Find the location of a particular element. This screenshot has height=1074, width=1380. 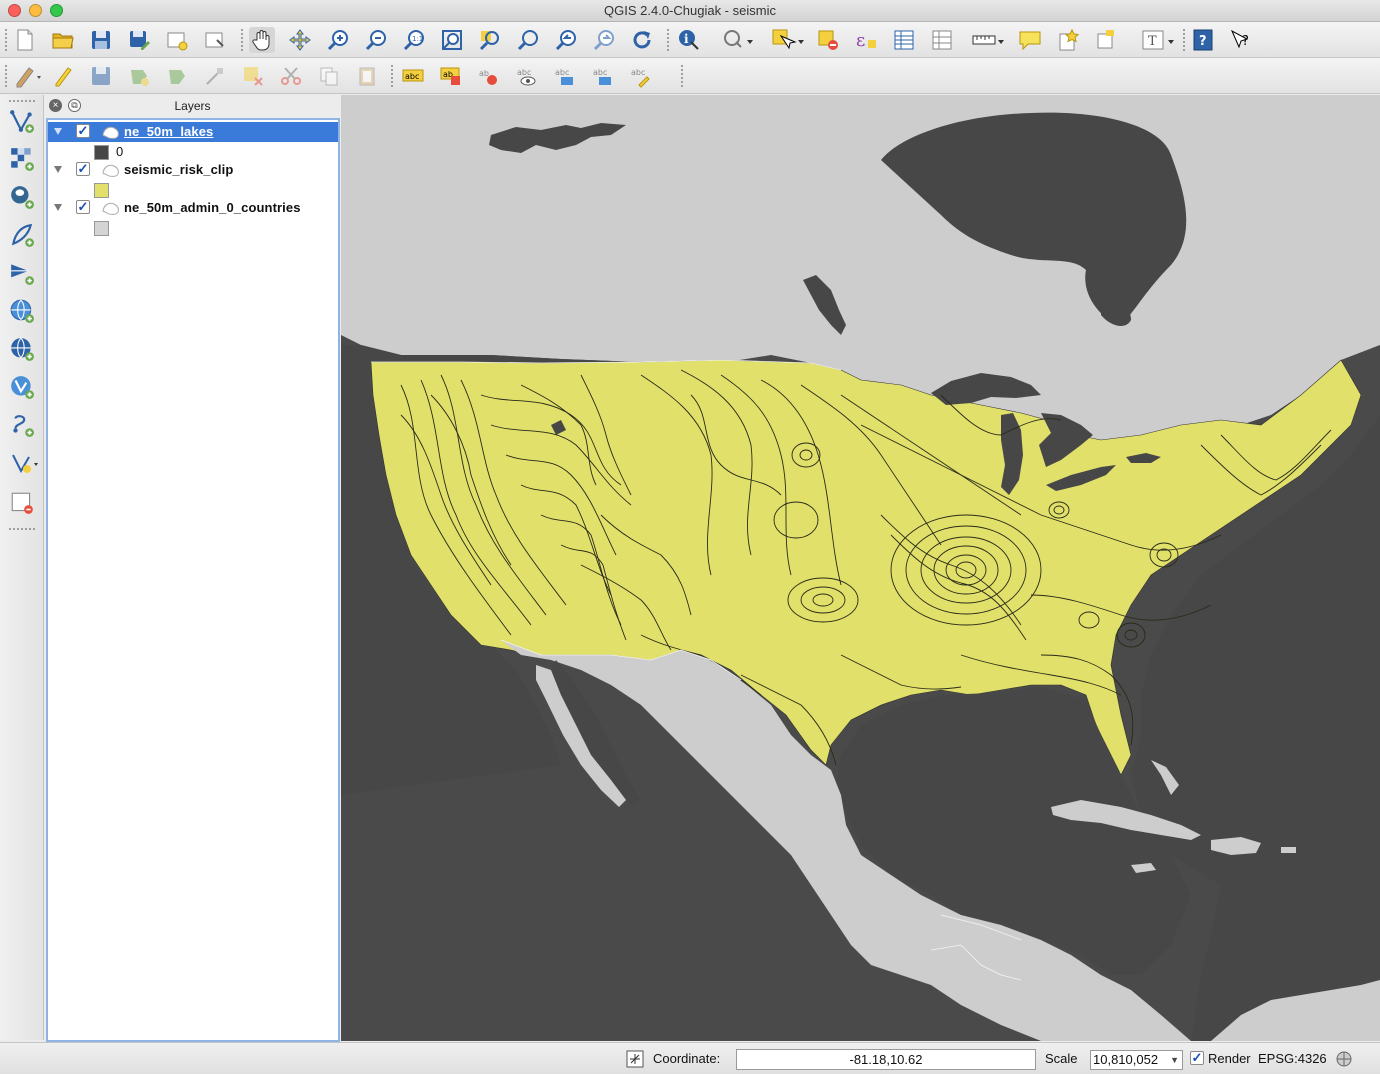

zoom-full-icon is located at coordinates (452, 40).